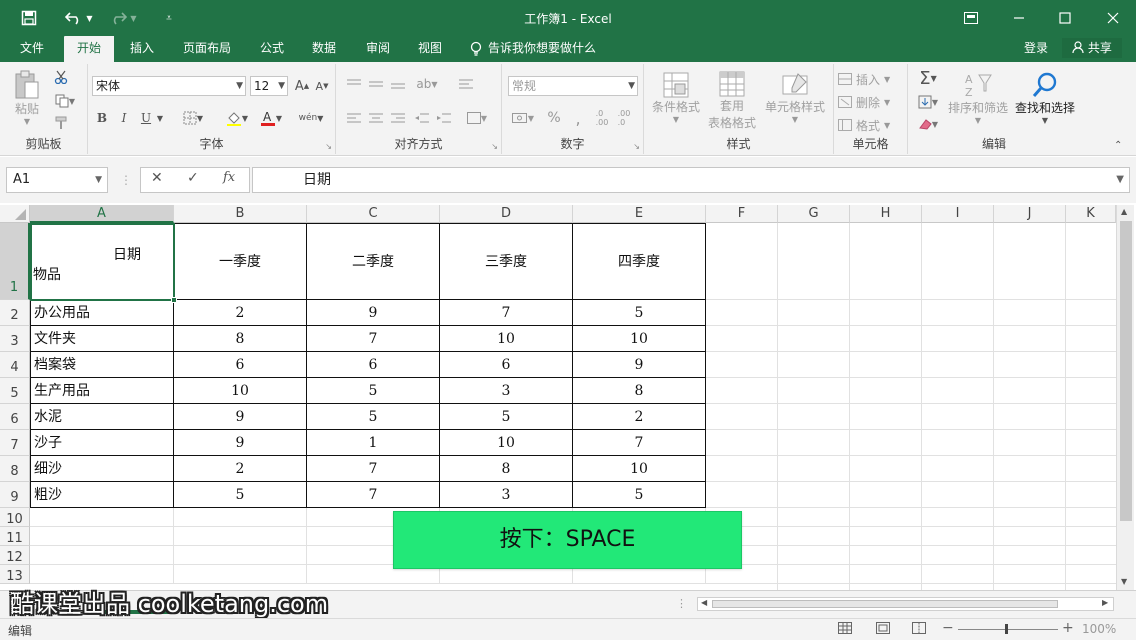  I want to click on zoom-level: 100%, so click(1099, 629).